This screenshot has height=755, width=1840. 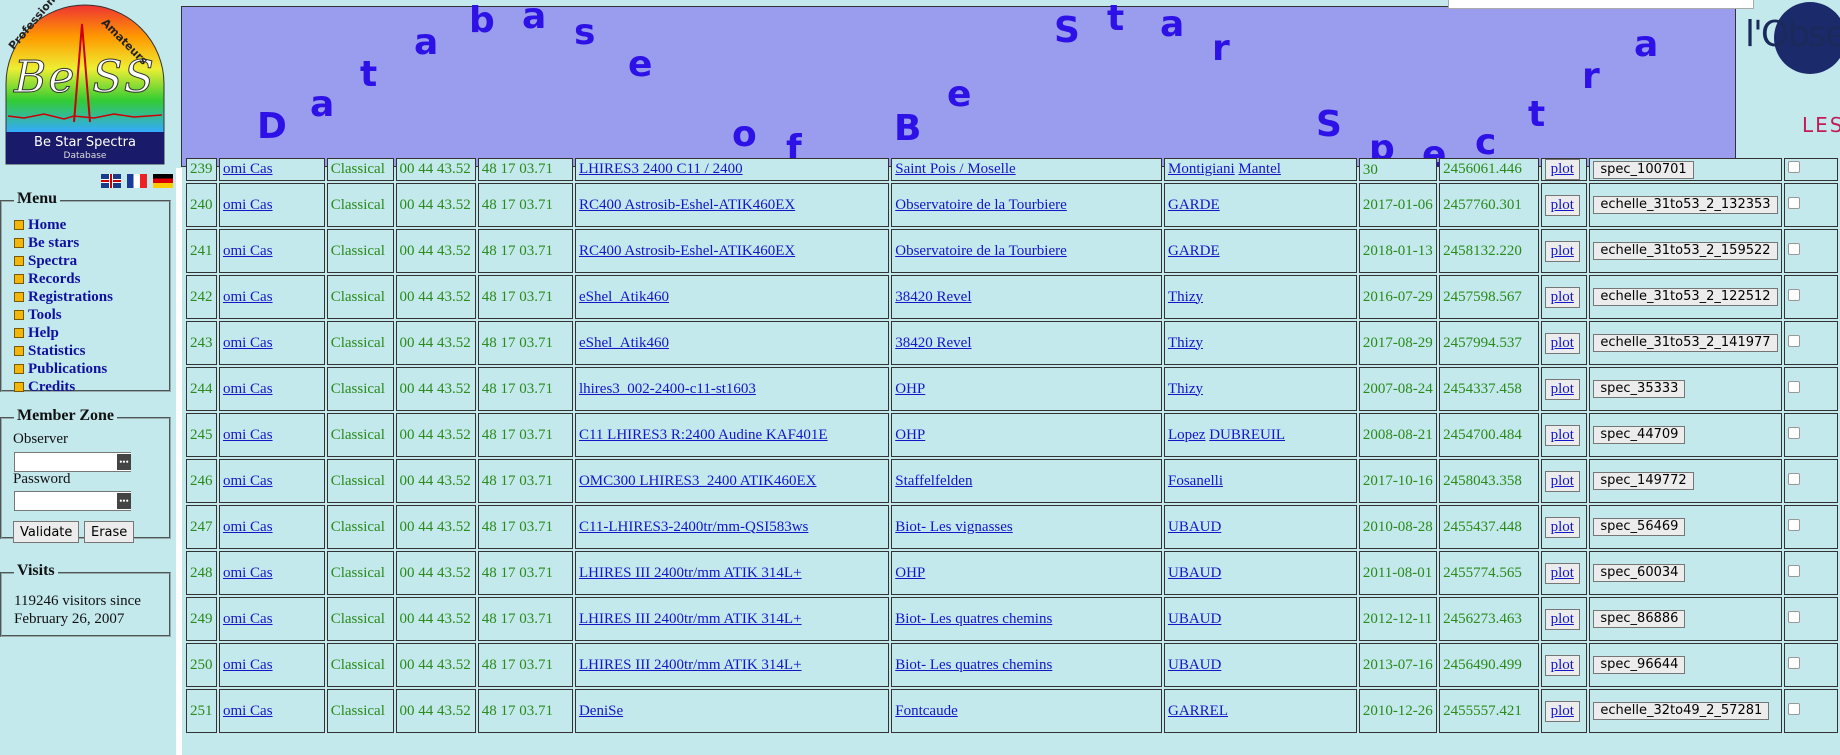 I want to click on site-link: Biot- Les vignasses, so click(x=954, y=527).